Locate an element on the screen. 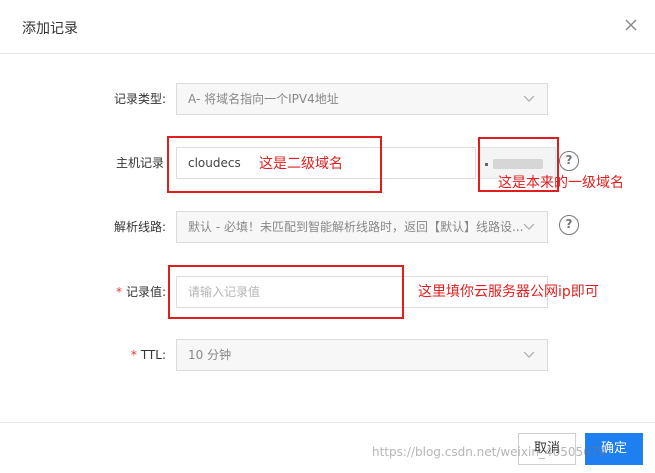  record-type-label: 记录类型: is located at coordinates (139, 99).